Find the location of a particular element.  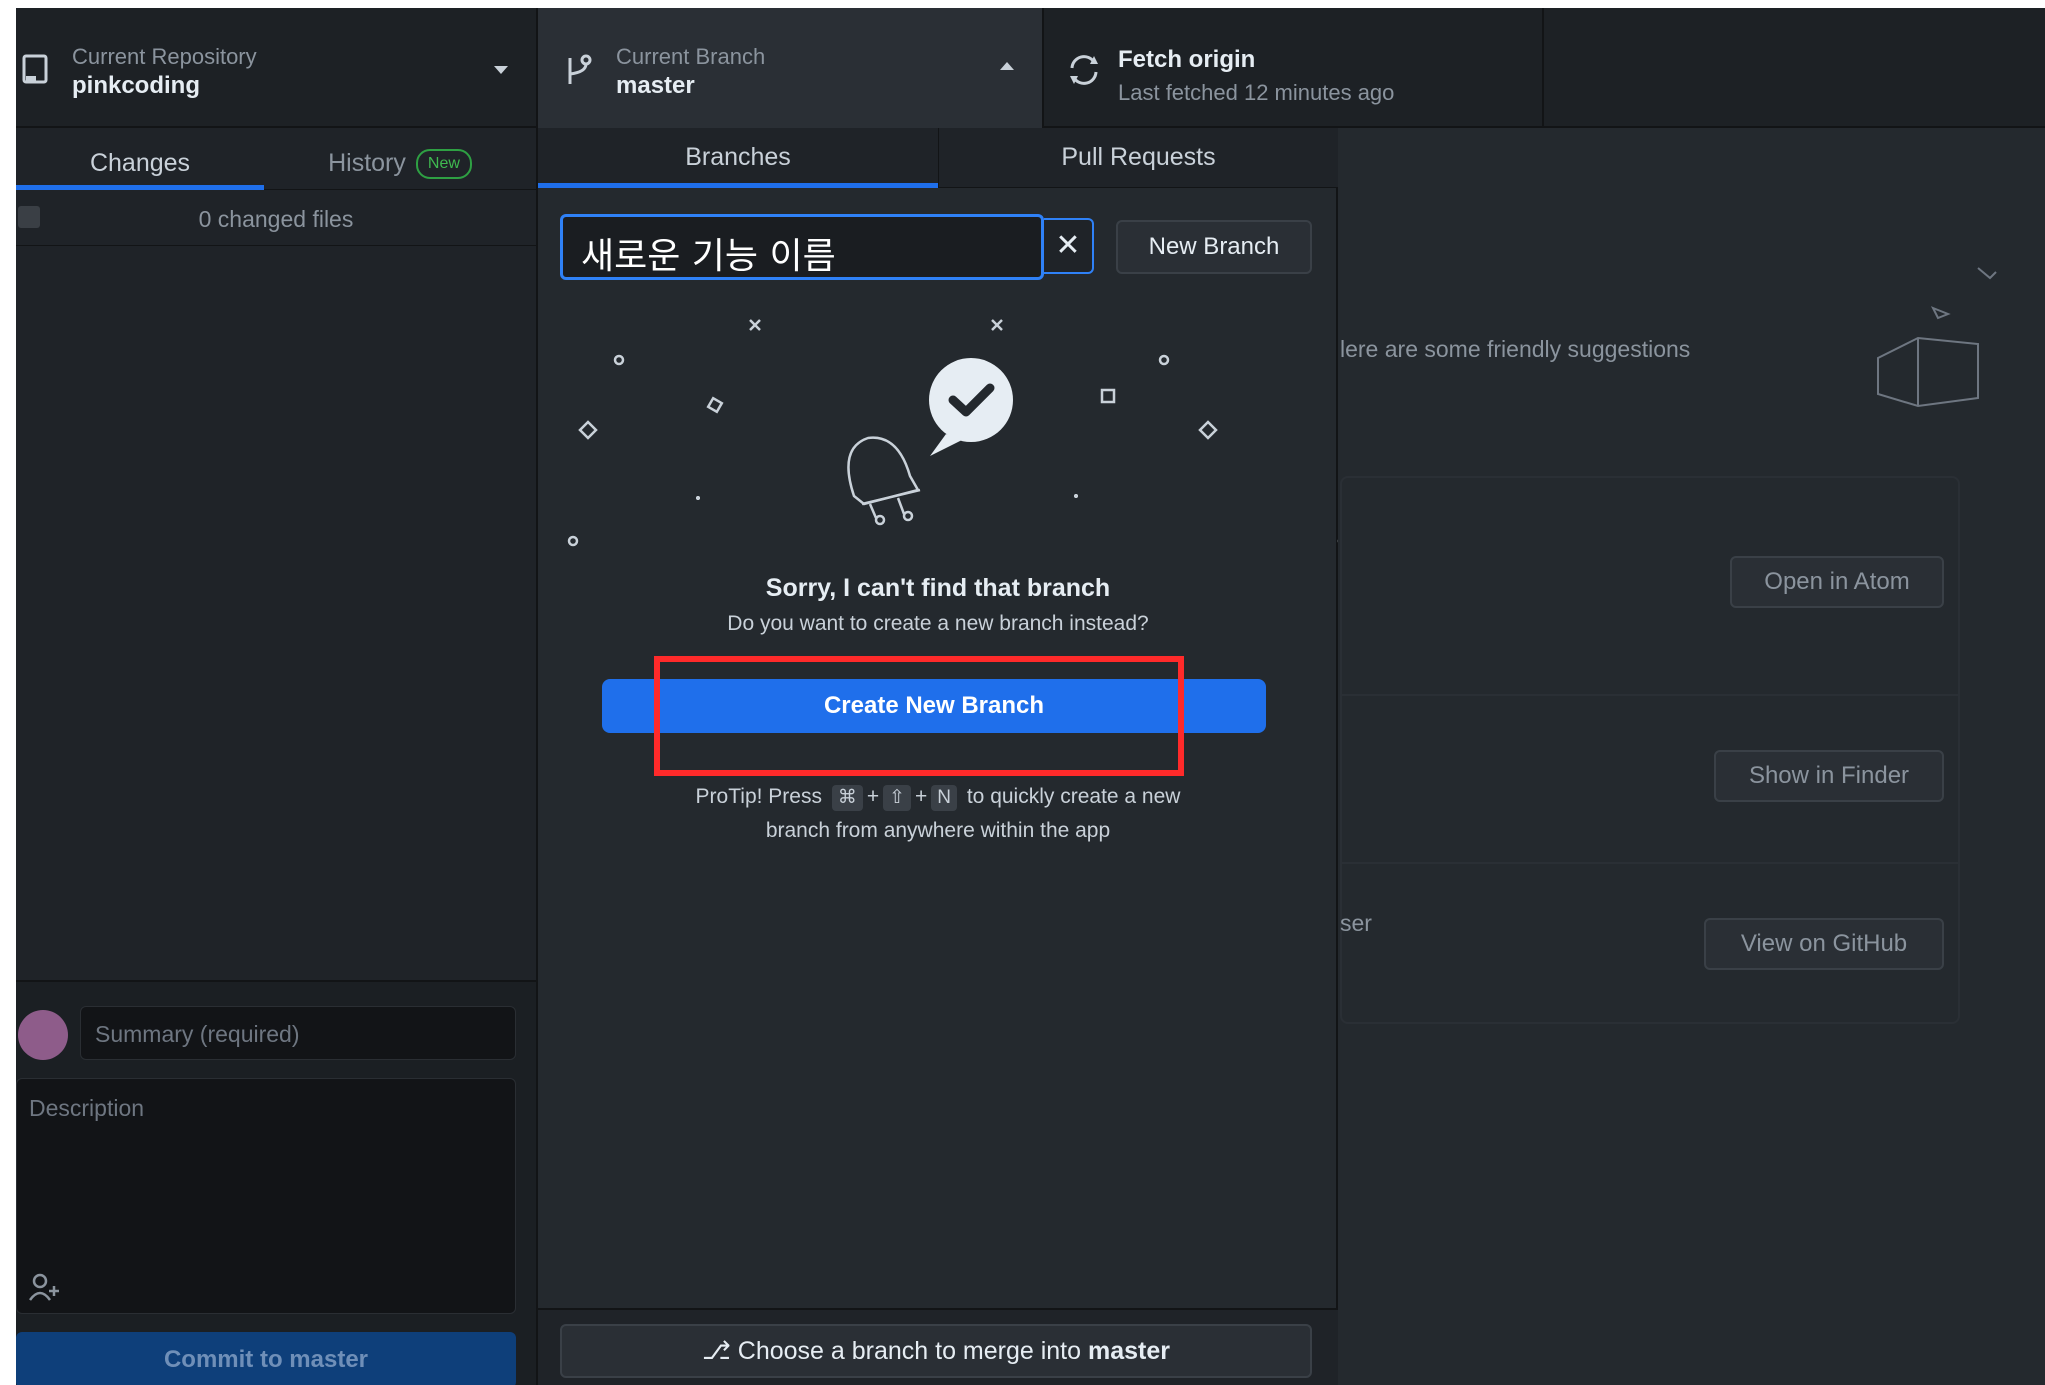

sync-icon is located at coordinates (1084, 70).